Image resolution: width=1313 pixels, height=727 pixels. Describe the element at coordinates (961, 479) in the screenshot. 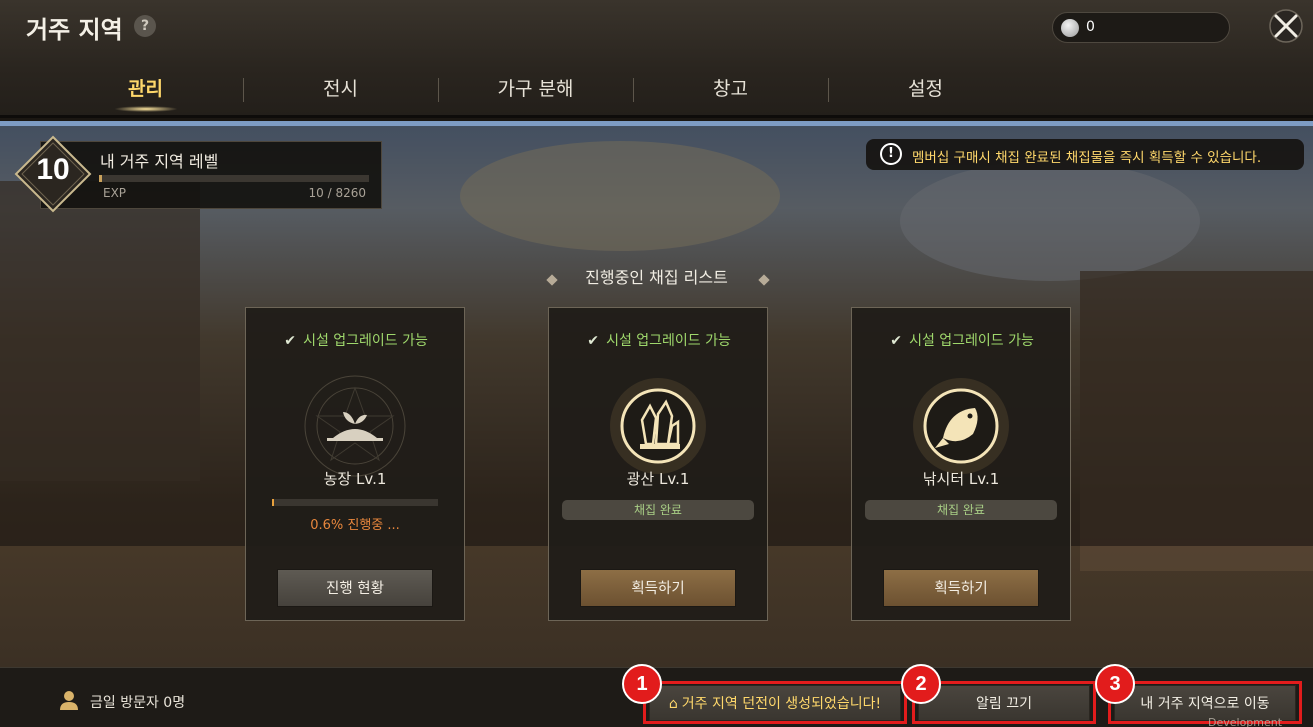

I see `facility-name: 낚시터 Lv.1` at that location.